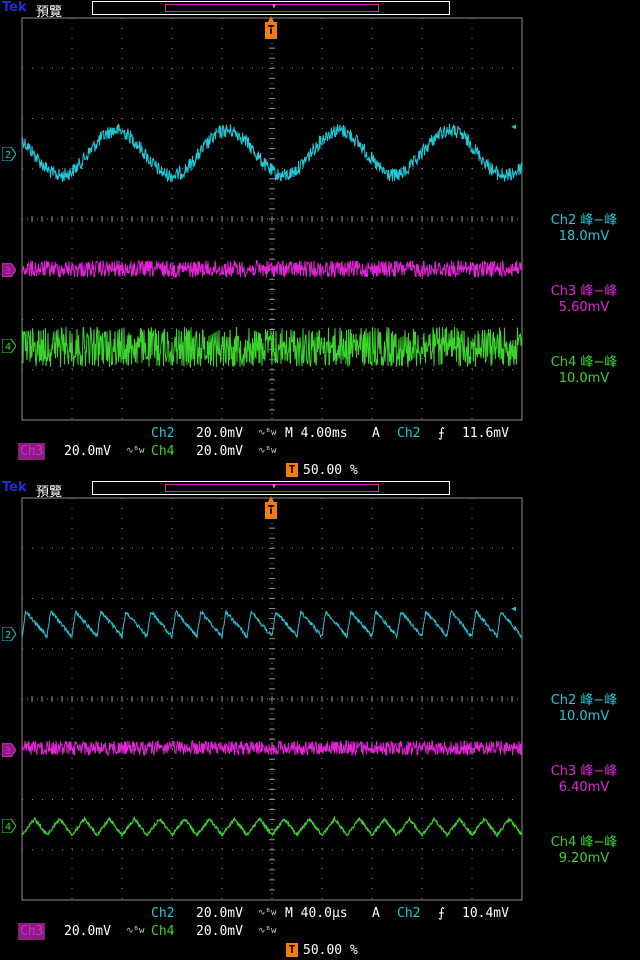 Image resolution: width=640 pixels, height=960 pixels. Describe the element at coordinates (485, 433) in the screenshot. I see `trigger-level: 11.6mV` at that location.